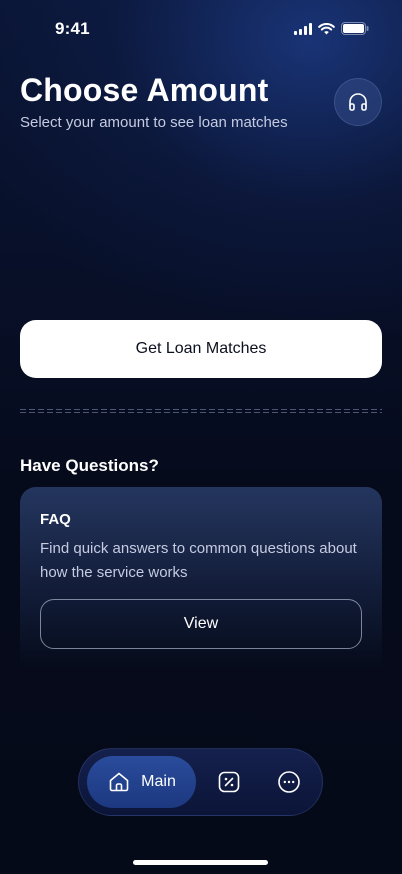 The width and height of the screenshot is (402, 874). I want to click on battery-icon, so click(355, 28).